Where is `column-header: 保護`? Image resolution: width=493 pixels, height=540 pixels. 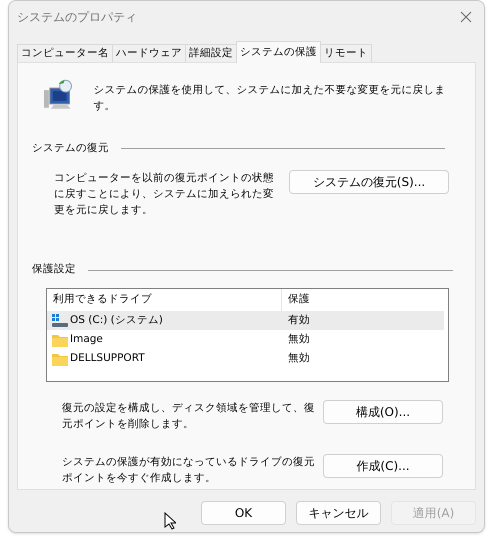 column-header: 保護 is located at coordinates (363, 300).